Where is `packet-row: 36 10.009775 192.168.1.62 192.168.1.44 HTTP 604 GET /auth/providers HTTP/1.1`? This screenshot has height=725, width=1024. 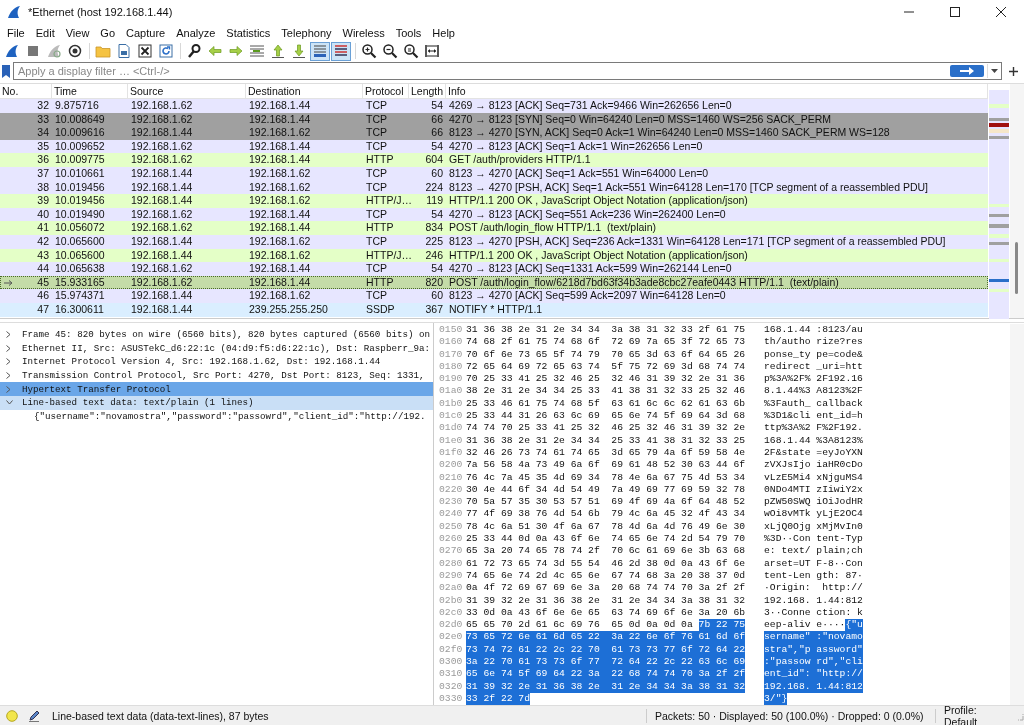
packet-row: 36 10.009775 192.168.1.62 192.168.1.44 HTTP 604 GET /auth/providers HTTP/1.1 is located at coordinates (494, 160).